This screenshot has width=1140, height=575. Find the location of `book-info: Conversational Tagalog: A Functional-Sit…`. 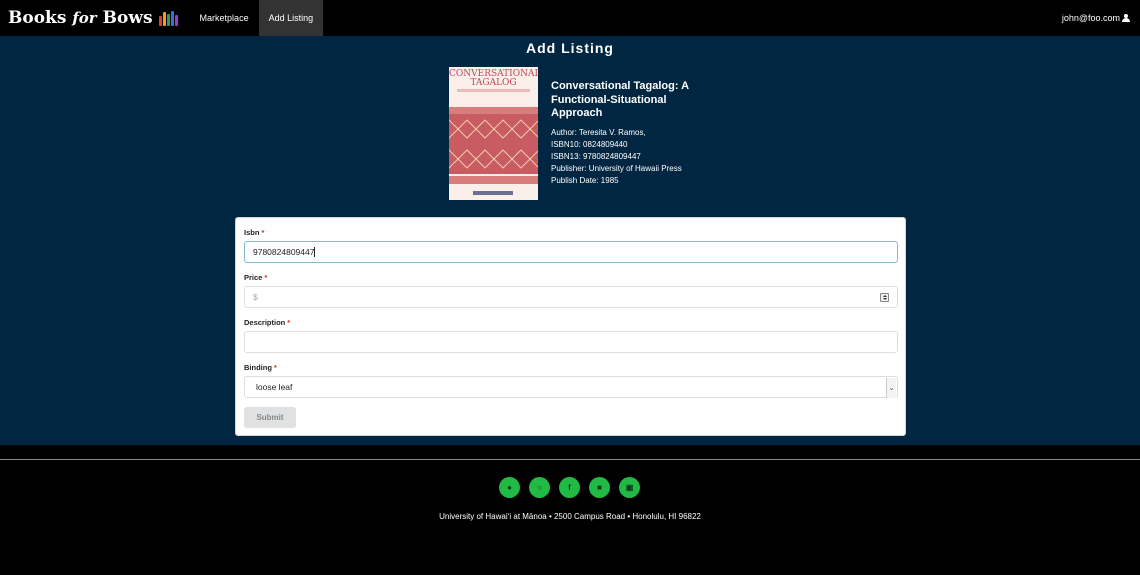

book-info: Conversational Tagalog: A Functional-Sit… is located at coordinates (621, 133).